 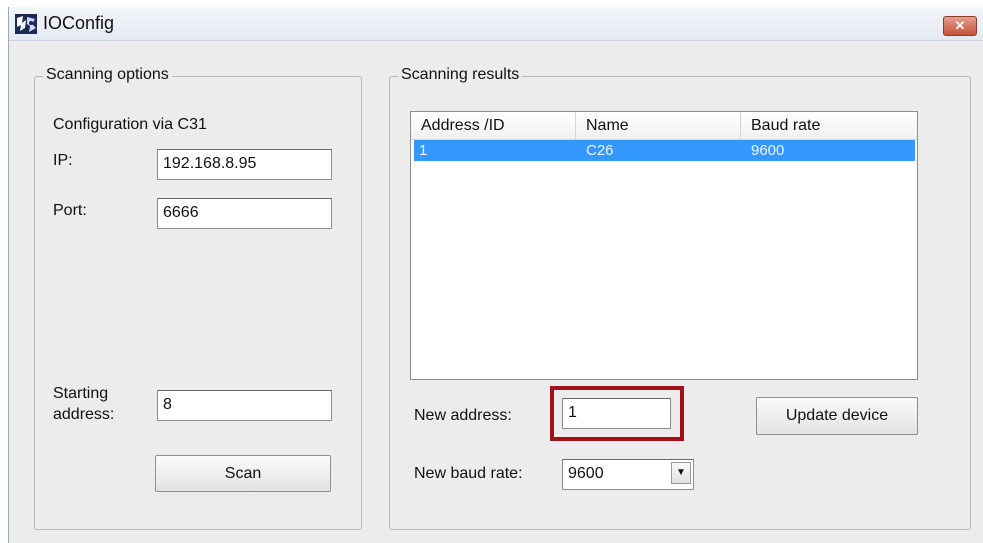 What do you see at coordinates (600, 150) in the screenshot?
I see `cell-name: C26` at bounding box center [600, 150].